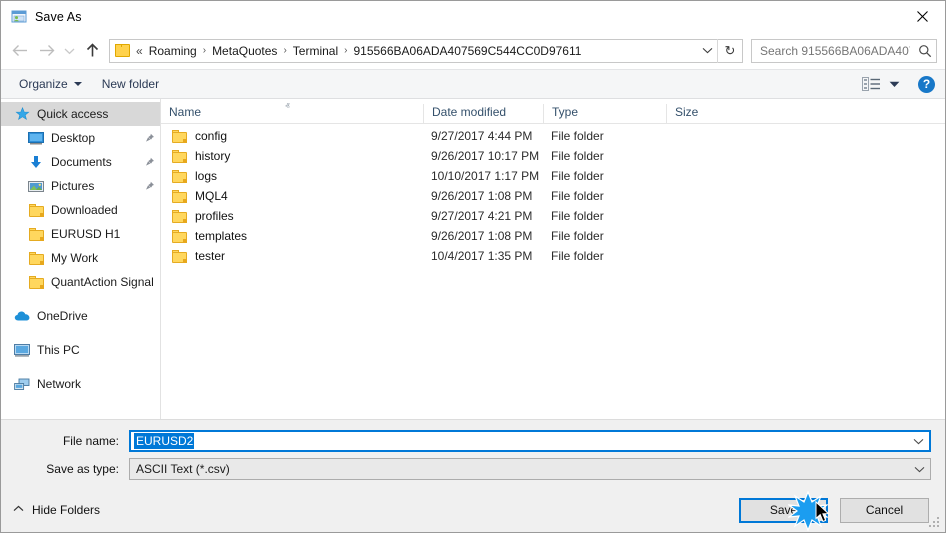 The image size is (946, 534). I want to click on up-arrow-icon, so click(92, 51).